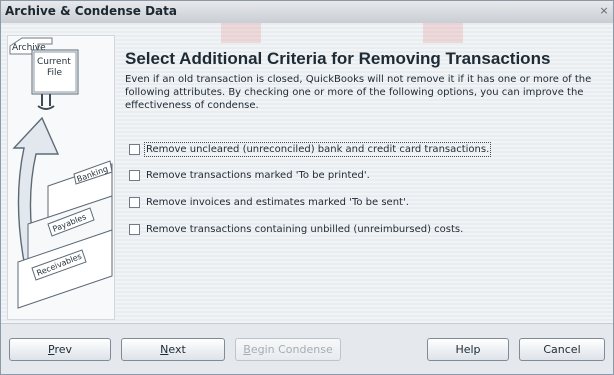 Image resolution: width=614 pixels, height=375 pixels. I want to click on prev-button: Prev, so click(60, 349).